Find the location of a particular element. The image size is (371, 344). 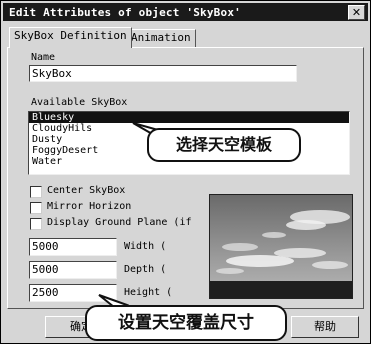

name-label: Name is located at coordinates (43, 57).